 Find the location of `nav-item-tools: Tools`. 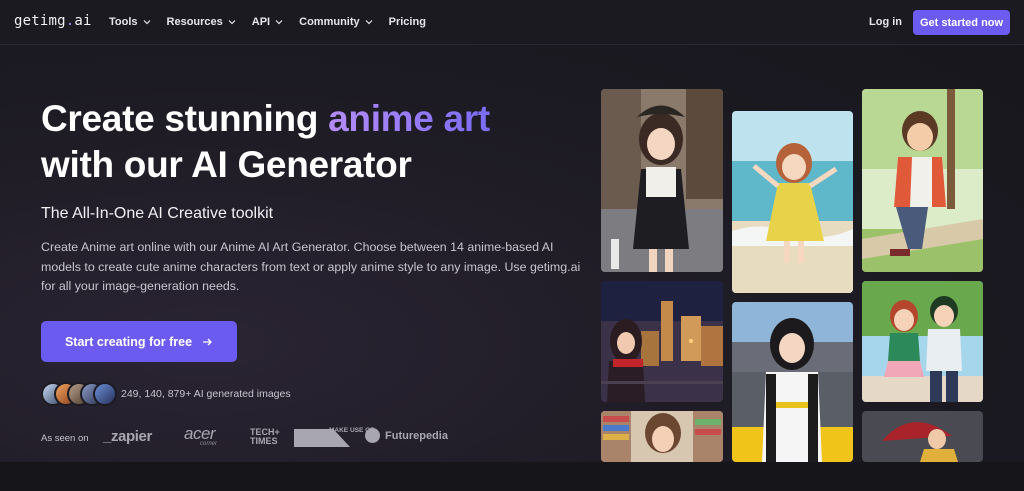

nav-item-tools: Tools is located at coordinates (130, 22).